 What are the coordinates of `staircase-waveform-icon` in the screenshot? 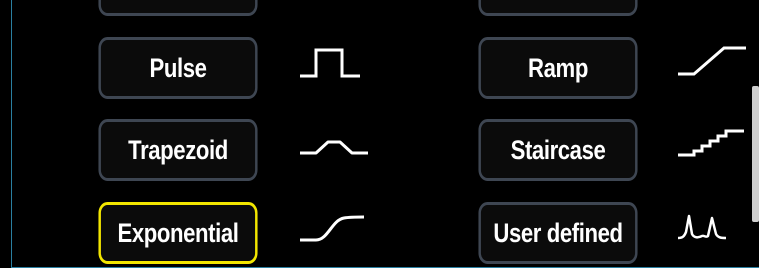 It's located at (712, 145).